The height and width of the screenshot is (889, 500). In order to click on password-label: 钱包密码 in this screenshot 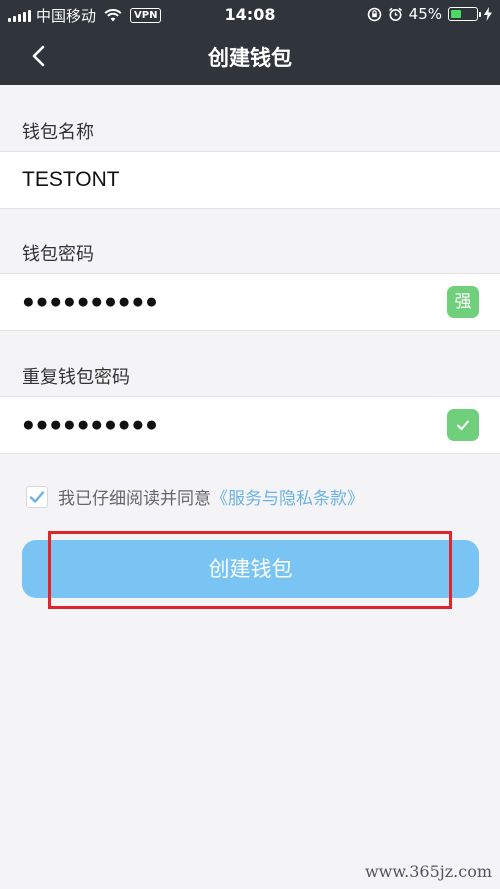, I will do `click(58, 254)`.